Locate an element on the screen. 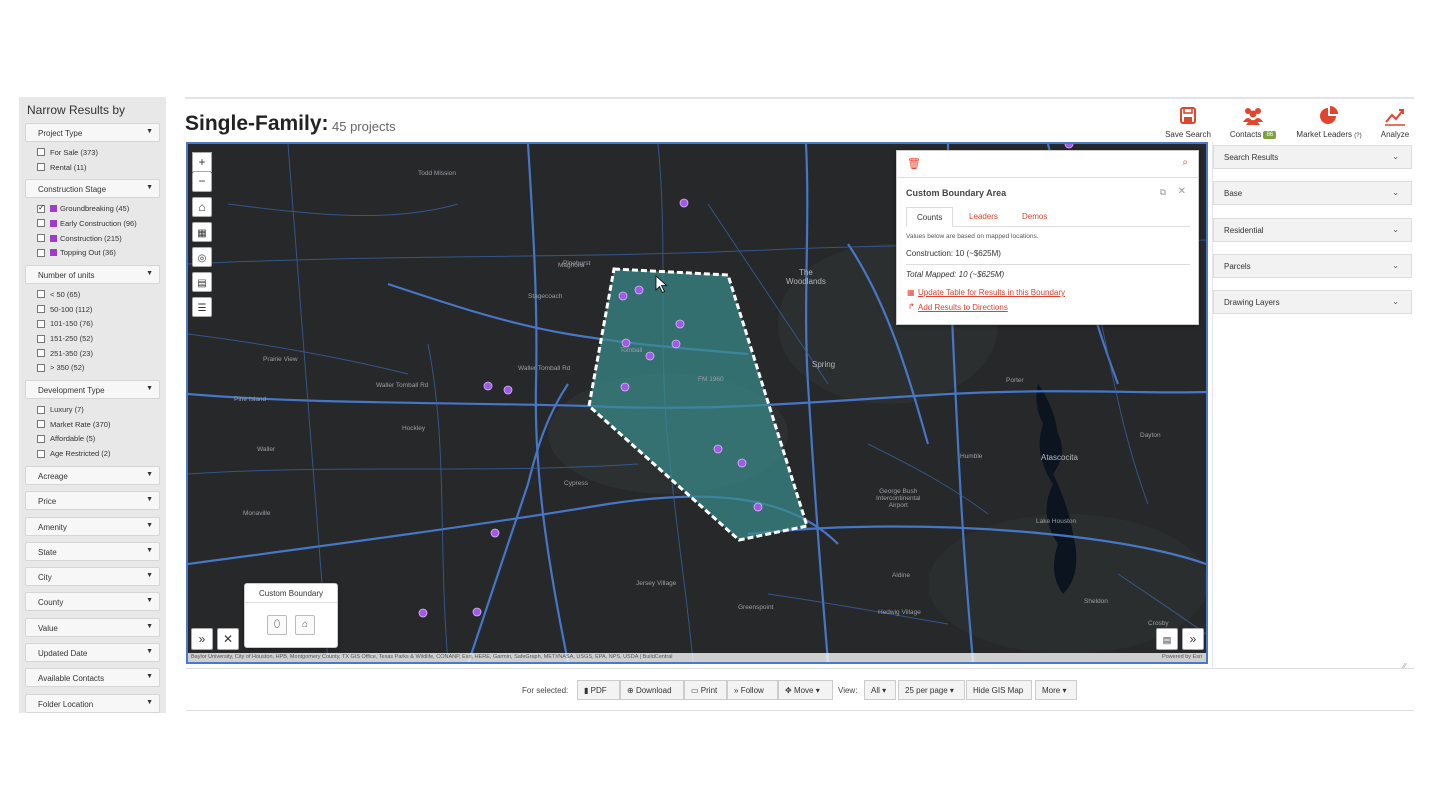 This screenshot has height=810, width=1440. powered-by-esri: Powered by Esri is located at coordinates (1182, 657).